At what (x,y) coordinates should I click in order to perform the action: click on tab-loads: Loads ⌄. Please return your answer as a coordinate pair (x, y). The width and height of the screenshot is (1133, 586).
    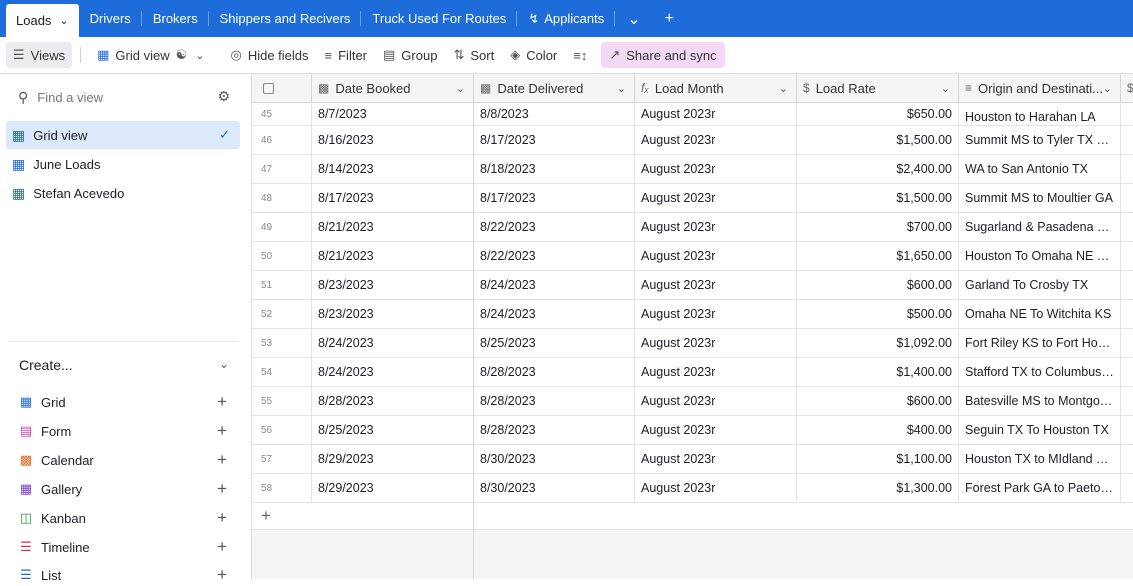
    Looking at the image, I should click on (42, 20).